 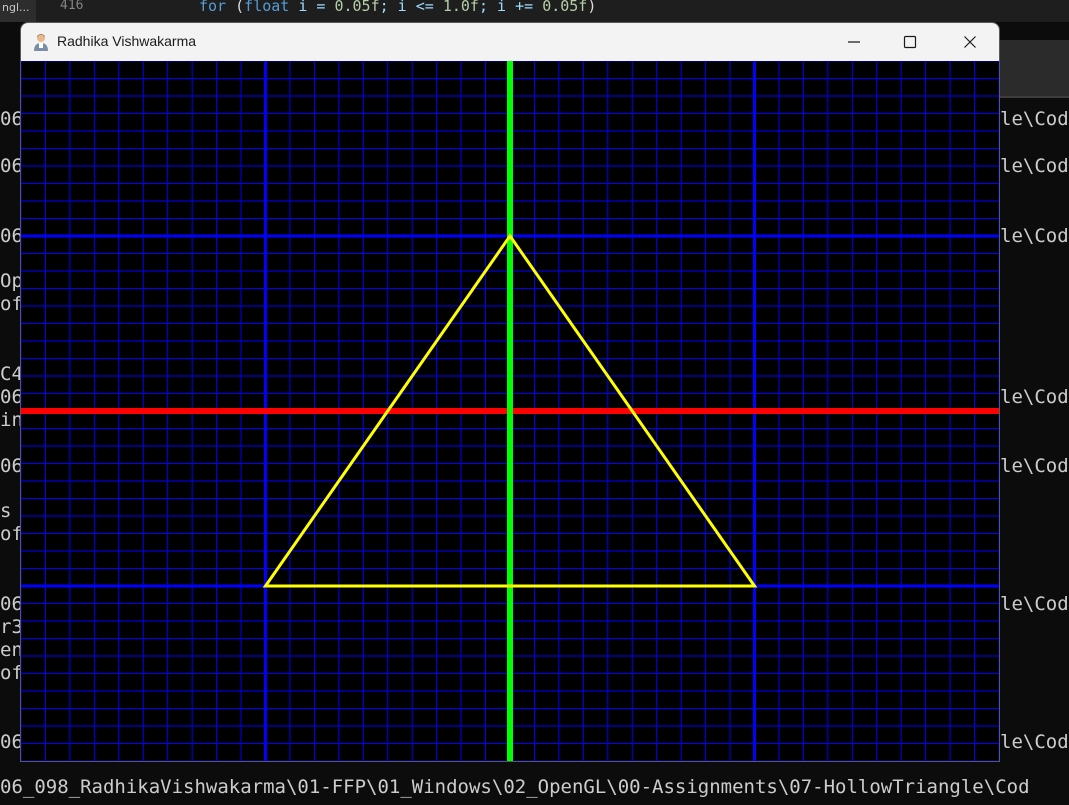 I want to click on window-titlebar: Radhika Vishwakarma, so click(x=510, y=42).